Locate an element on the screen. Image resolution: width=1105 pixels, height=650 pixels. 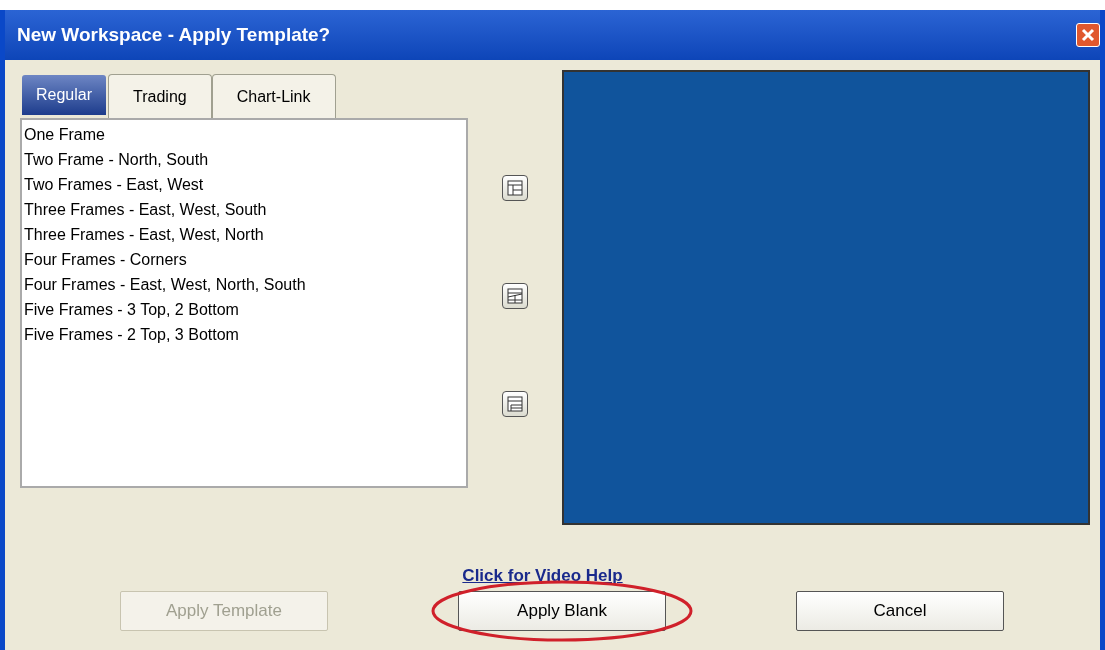
template-item: Four Frames - East, West, North, South is located at coordinates (245, 284).